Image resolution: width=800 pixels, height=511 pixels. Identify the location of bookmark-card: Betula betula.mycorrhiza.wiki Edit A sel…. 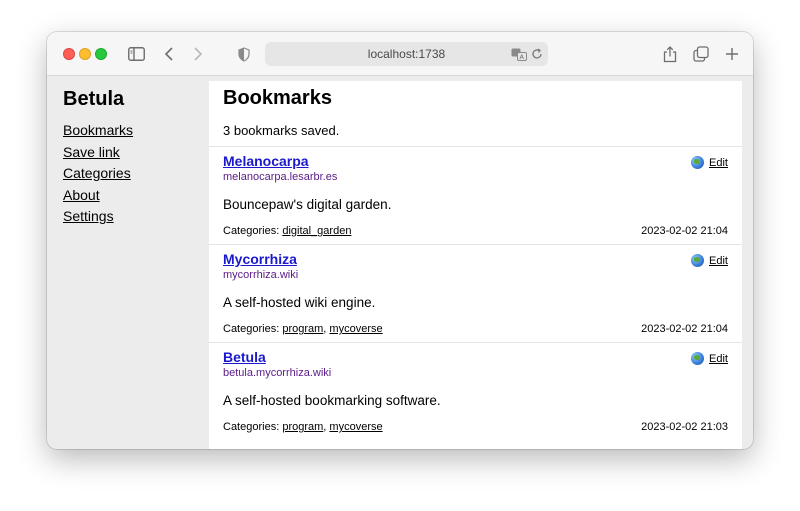
(475, 391).